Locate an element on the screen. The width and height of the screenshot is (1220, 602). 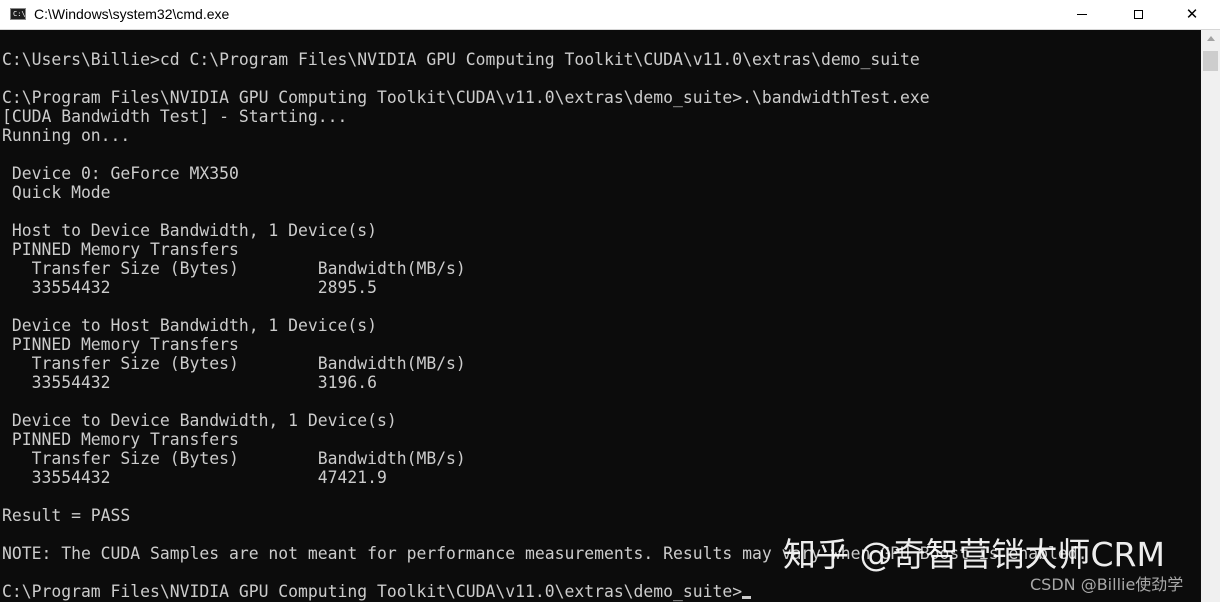
maximize-icon is located at coordinates (1138, 14).